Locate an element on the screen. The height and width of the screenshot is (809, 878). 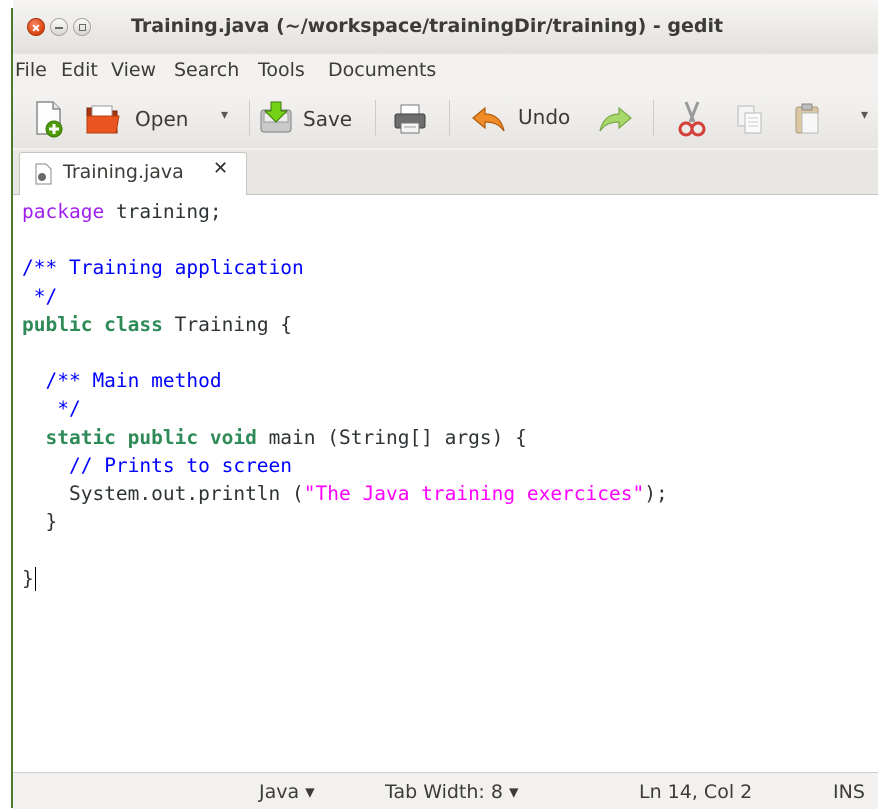
undo-button-label: Undo is located at coordinates (544, 117).